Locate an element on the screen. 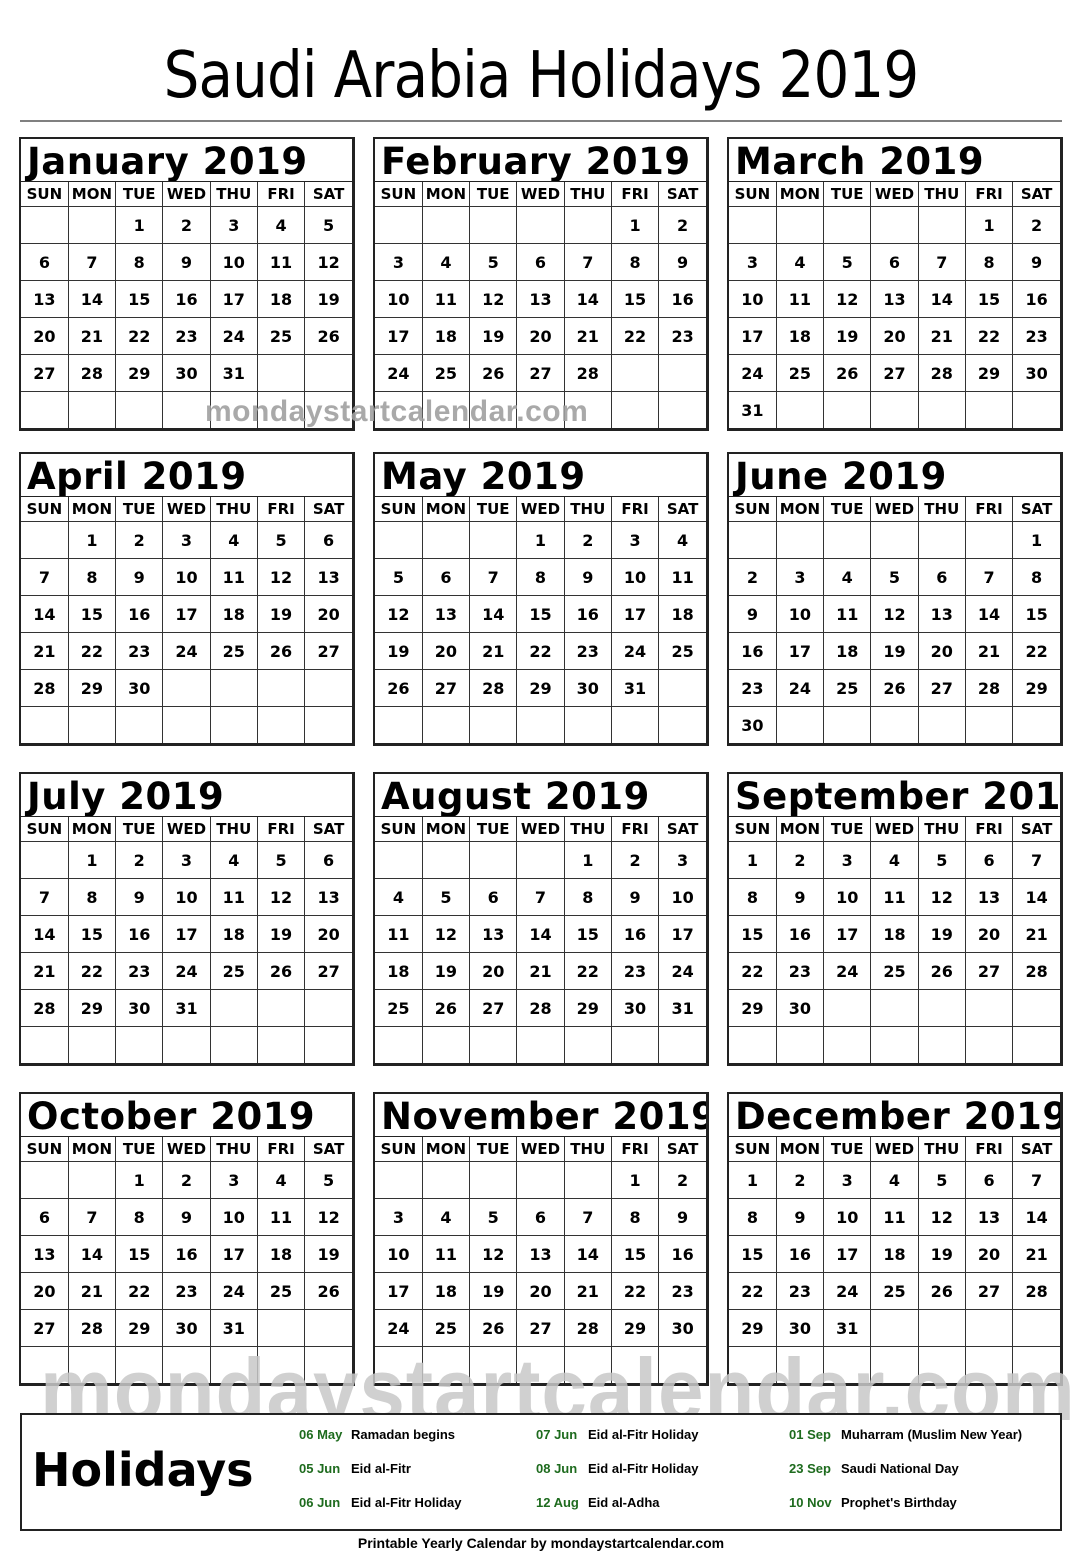 This screenshot has height=1555, width=1082. day-cell: 19 is located at coordinates (399, 651).